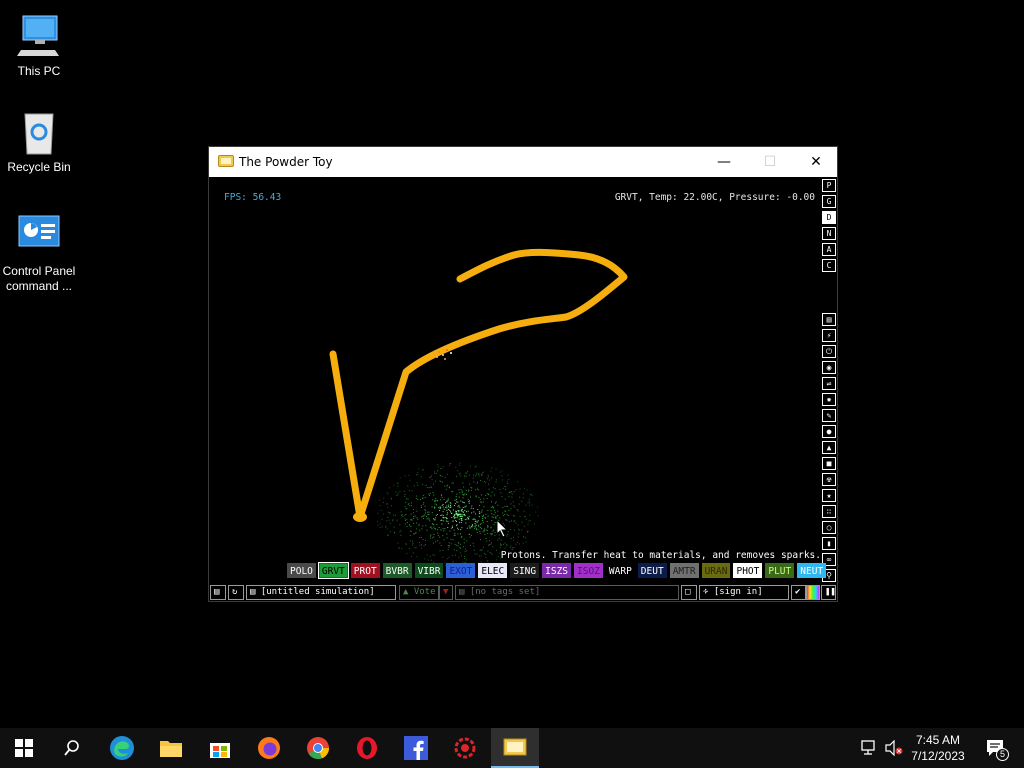  What do you see at coordinates (829, 511) in the screenshot?
I see `category-life-icon: ∷` at bounding box center [829, 511].